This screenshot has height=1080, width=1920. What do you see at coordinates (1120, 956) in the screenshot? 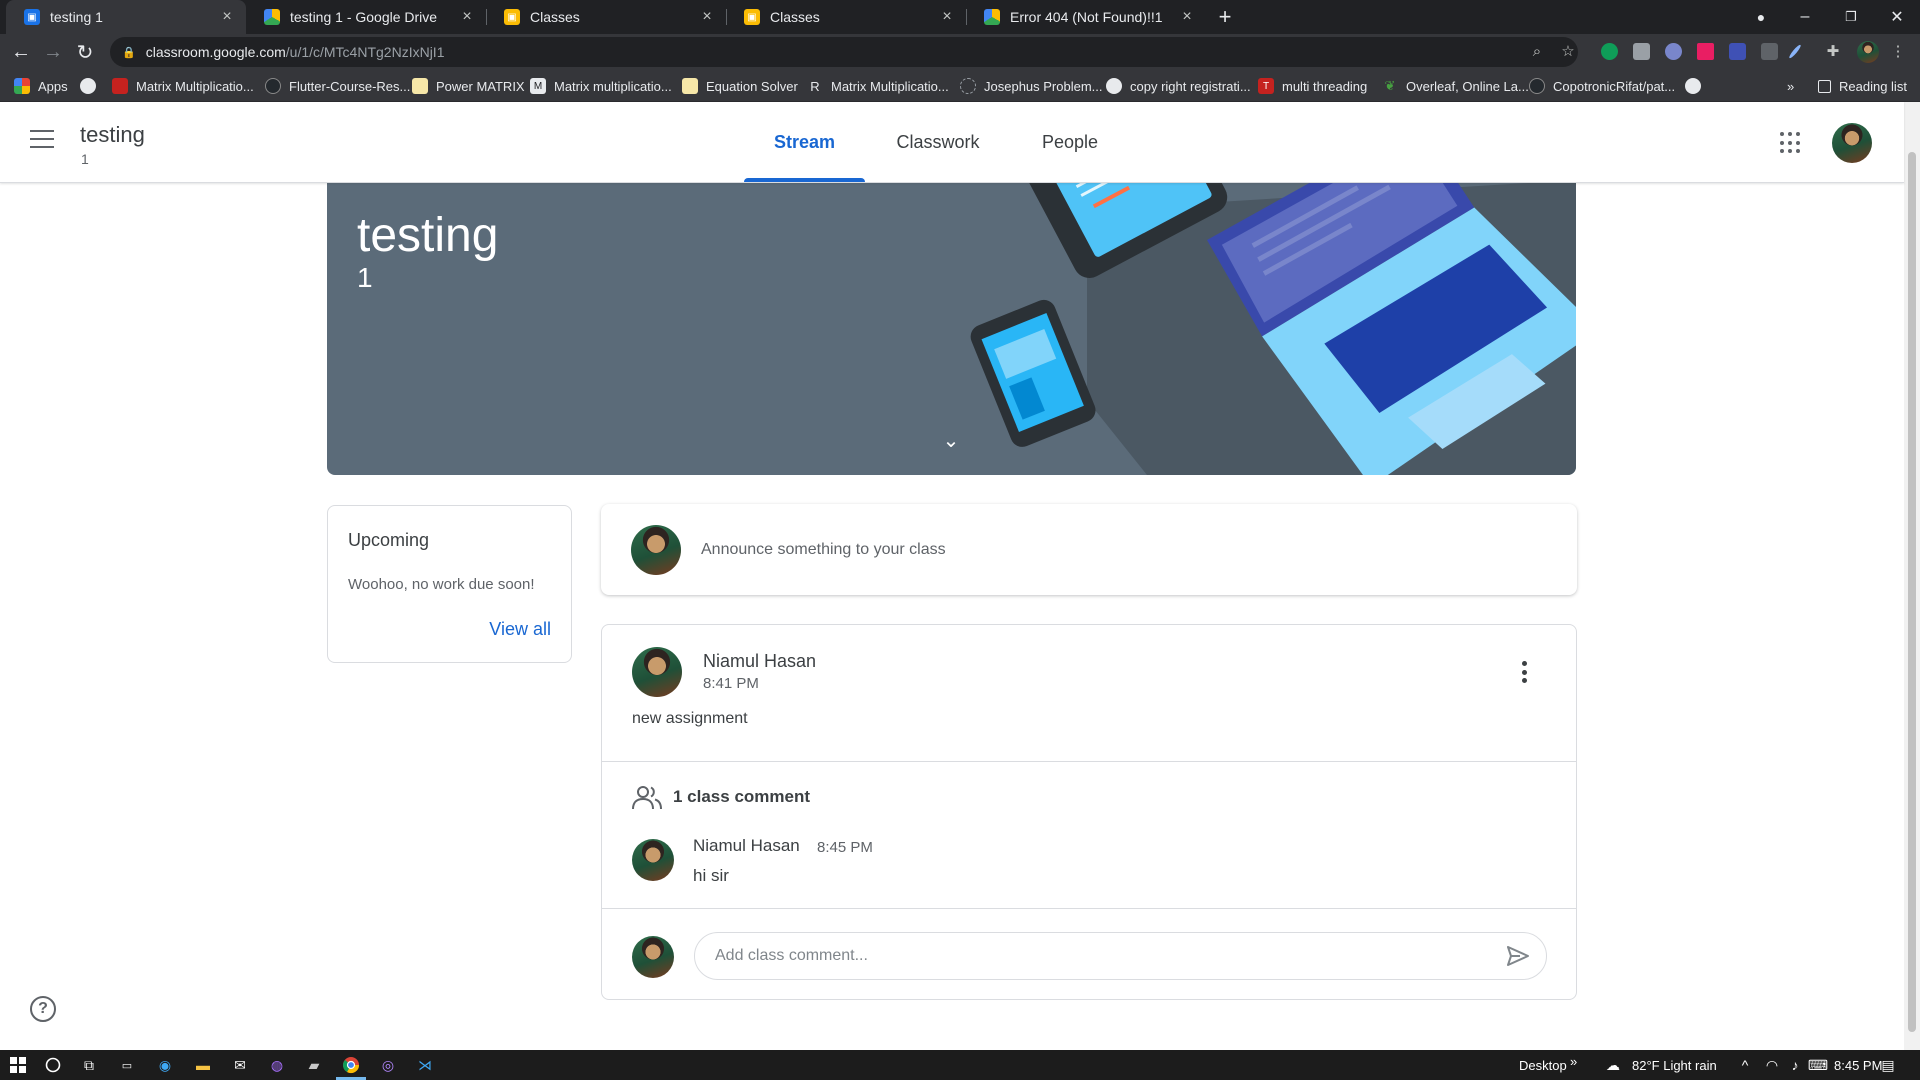
I see `class-comment-input` at bounding box center [1120, 956].